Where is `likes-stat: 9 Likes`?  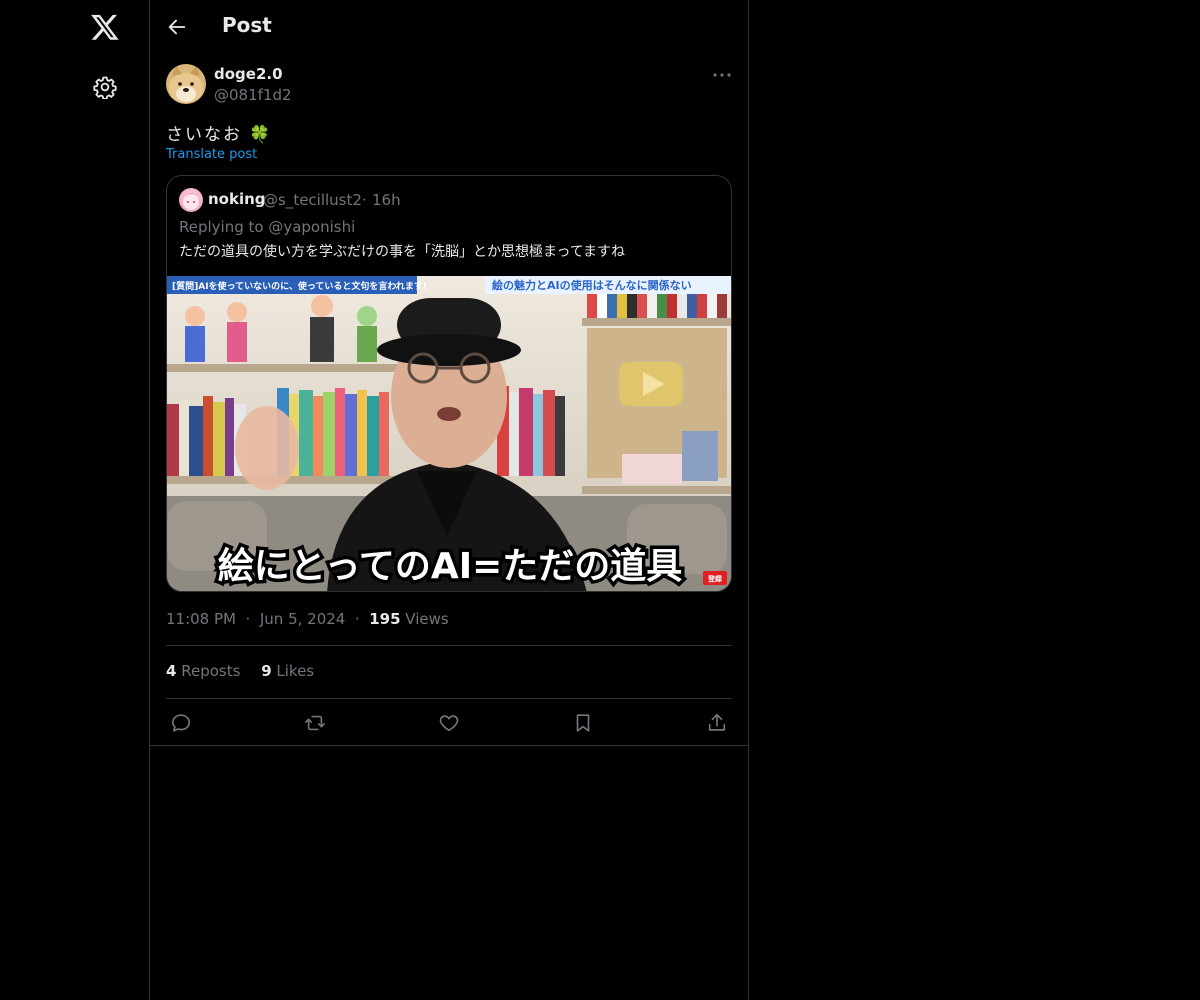
likes-stat: 9 Likes is located at coordinates (287, 671).